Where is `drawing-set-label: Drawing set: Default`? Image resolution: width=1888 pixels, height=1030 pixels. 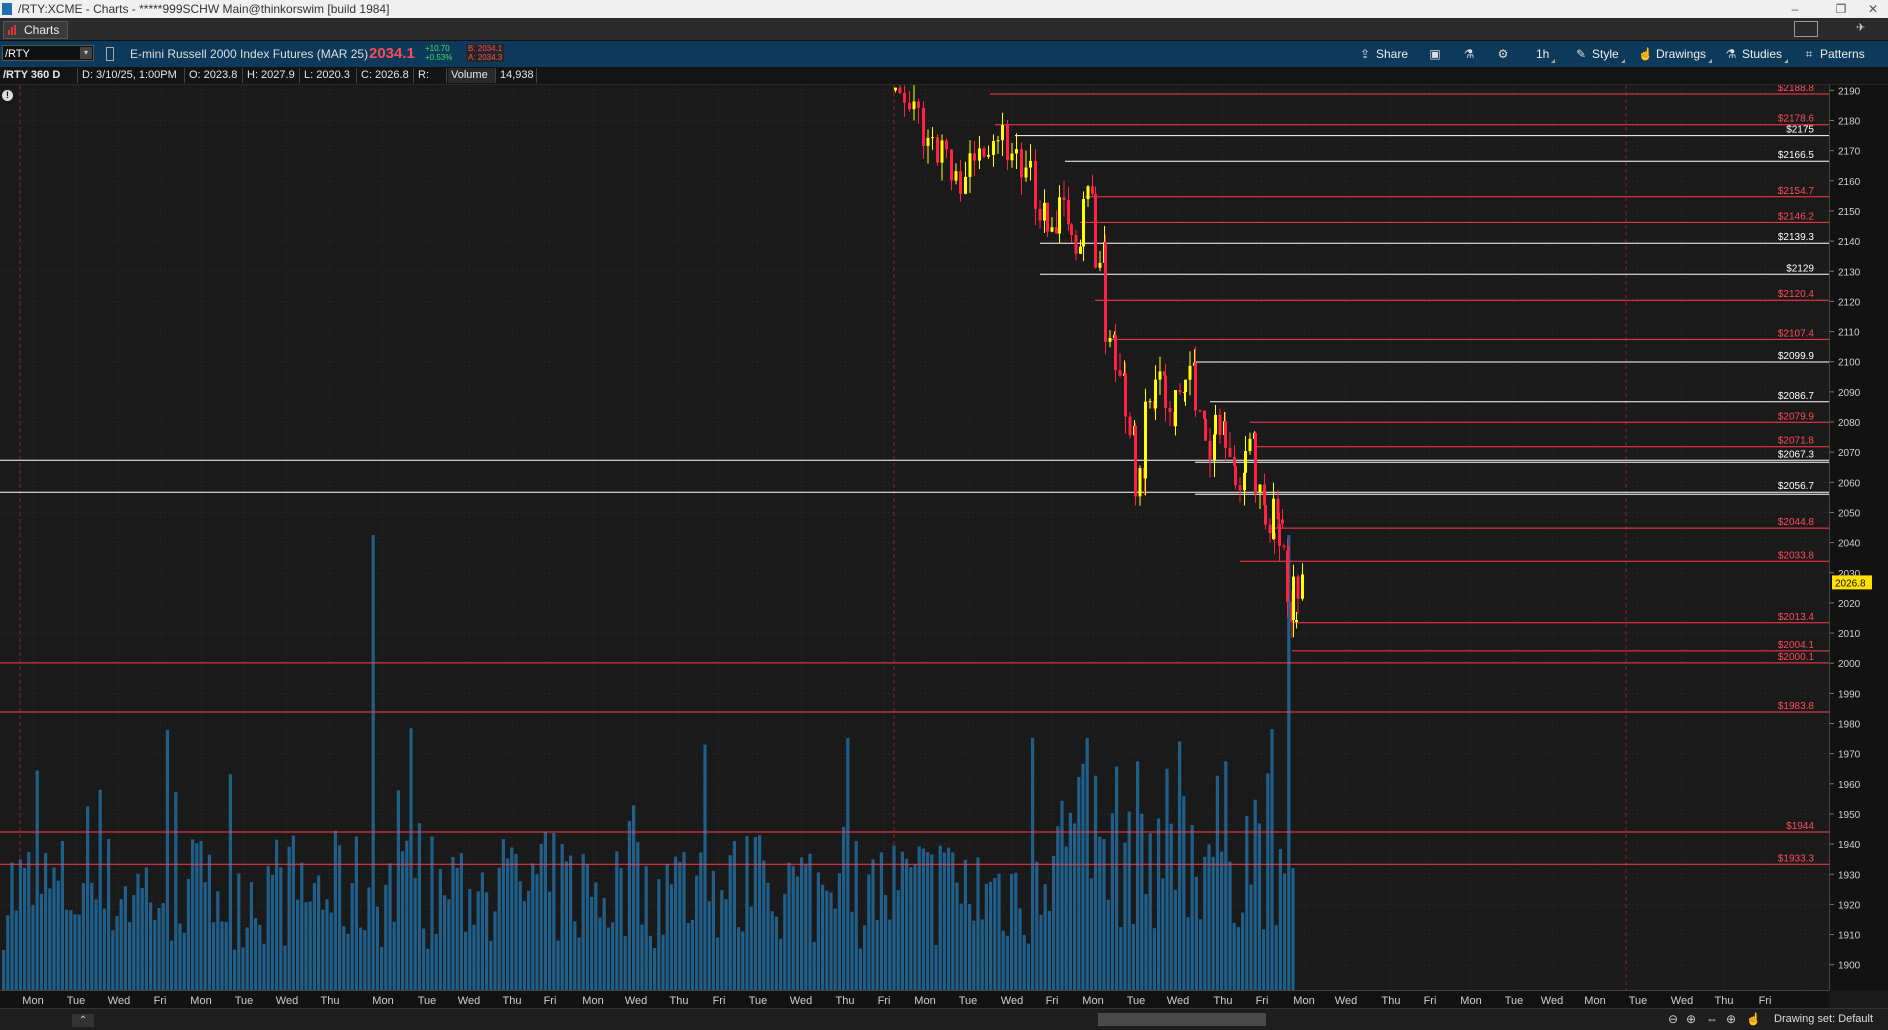 drawing-set-label: Drawing set: Default is located at coordinates (1823, 1019).